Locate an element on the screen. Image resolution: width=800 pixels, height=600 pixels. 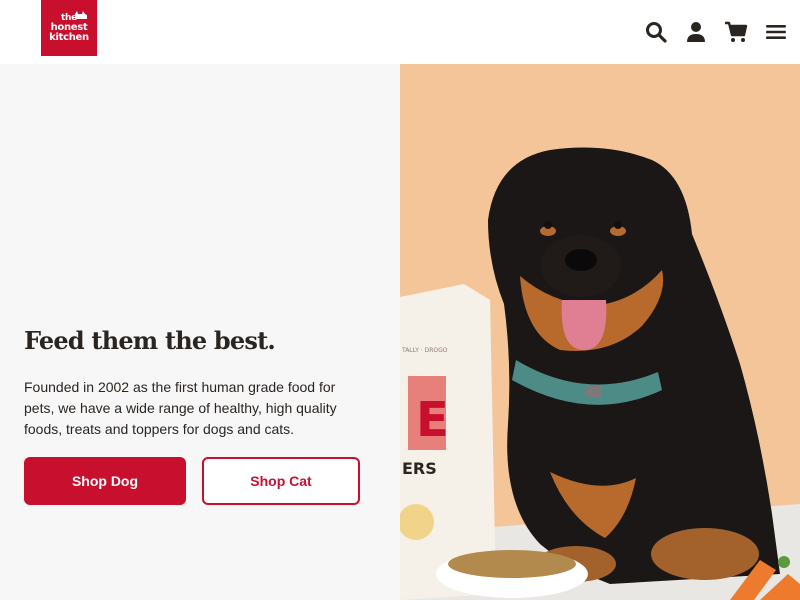
account-button is located at coordinates (696, 32).